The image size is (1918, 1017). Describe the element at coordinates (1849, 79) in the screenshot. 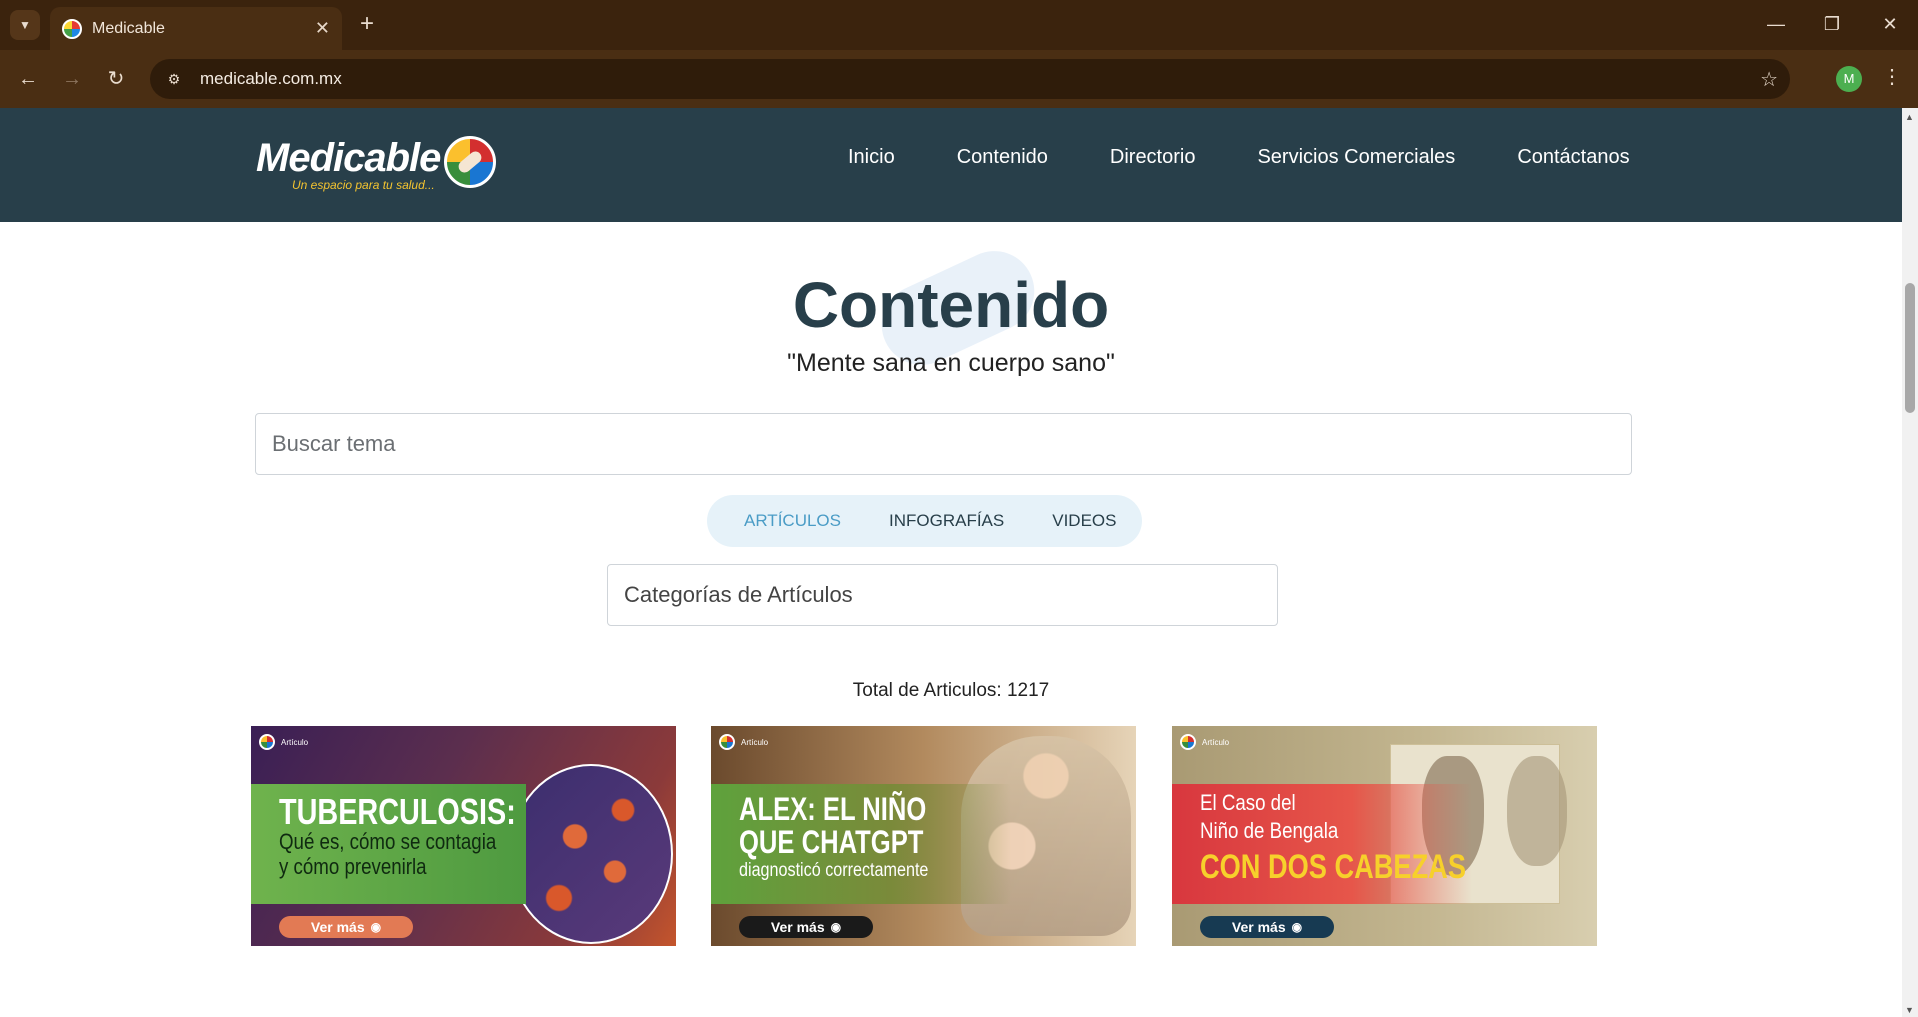

I see `profile-avatar: M` at that location.